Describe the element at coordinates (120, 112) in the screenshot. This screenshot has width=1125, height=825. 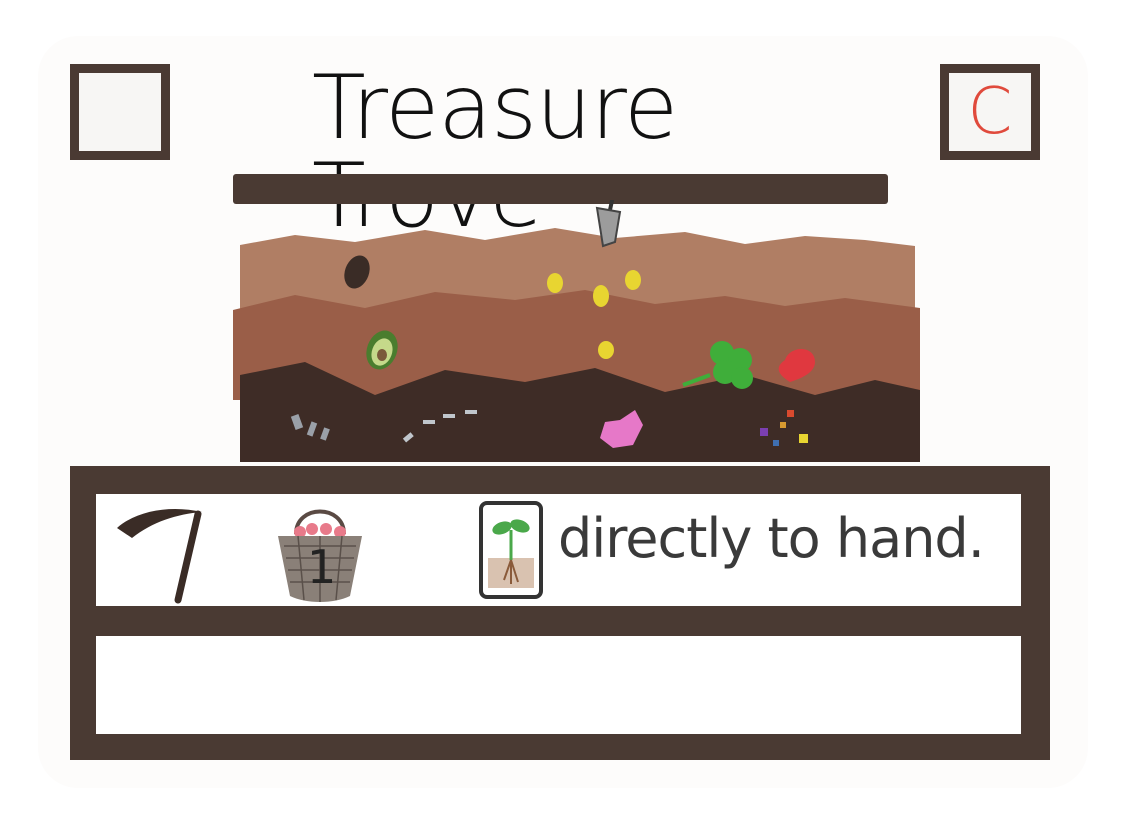
I see `card-slot-box` at that location.